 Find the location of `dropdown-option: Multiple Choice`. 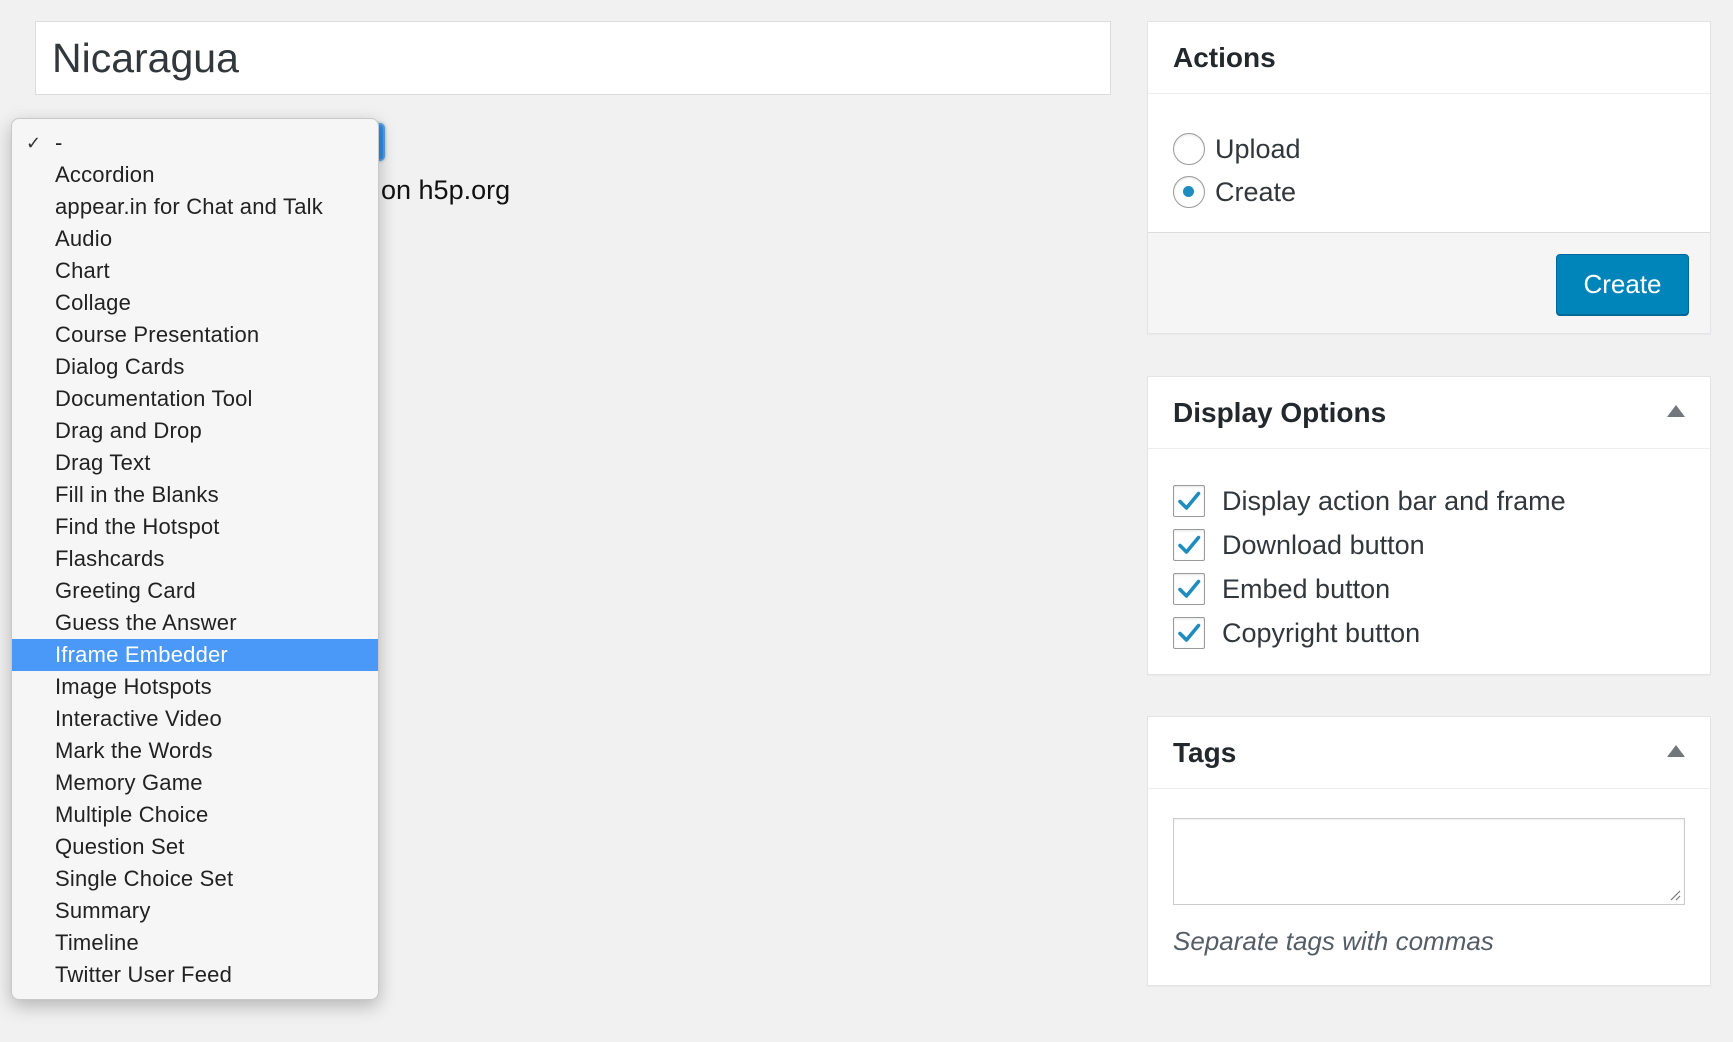

dropdown-option: Multiple Choice is located at coordinates (195, 815).